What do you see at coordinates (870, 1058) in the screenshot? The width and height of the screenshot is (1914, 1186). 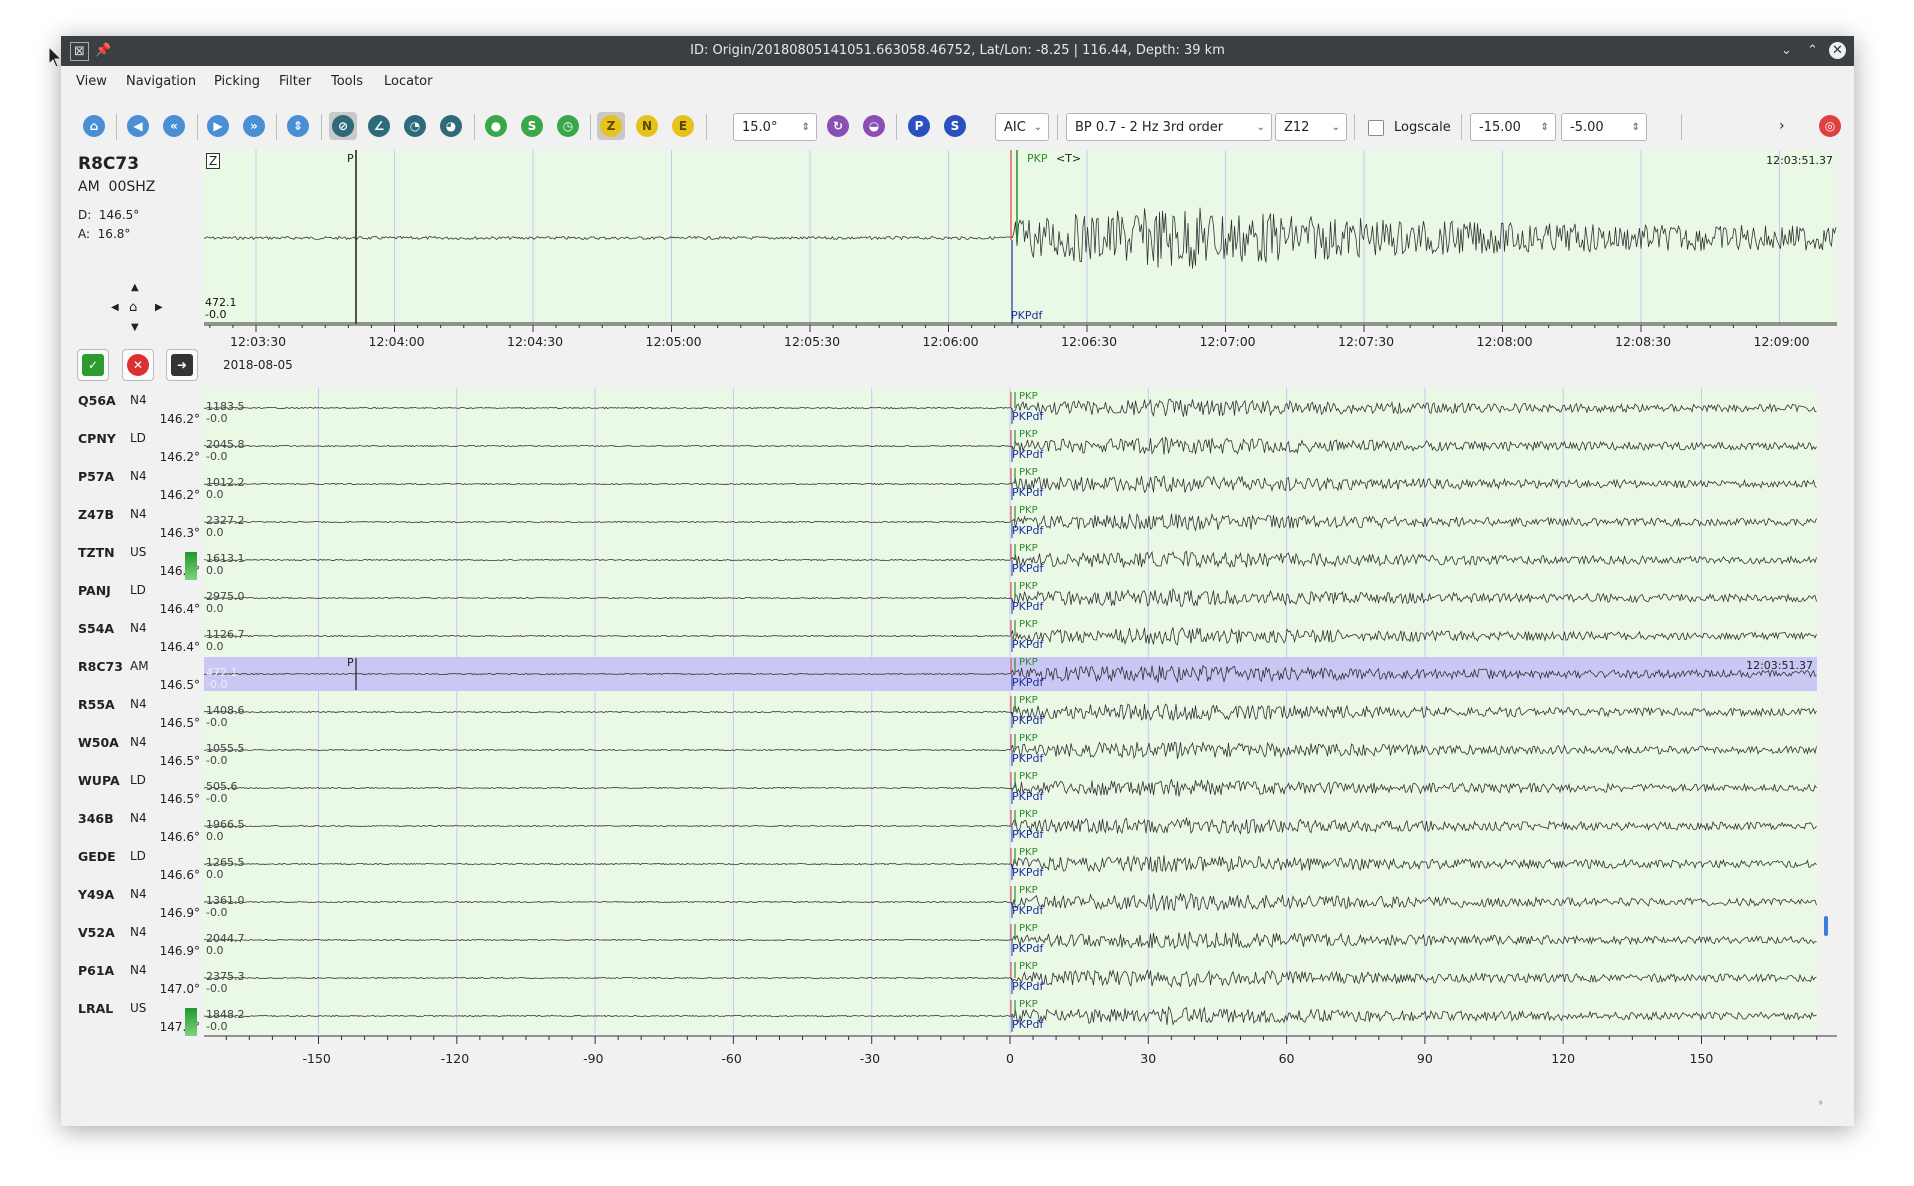 I see `relative-tick-label: -30` at bounding box center [870, 1058].